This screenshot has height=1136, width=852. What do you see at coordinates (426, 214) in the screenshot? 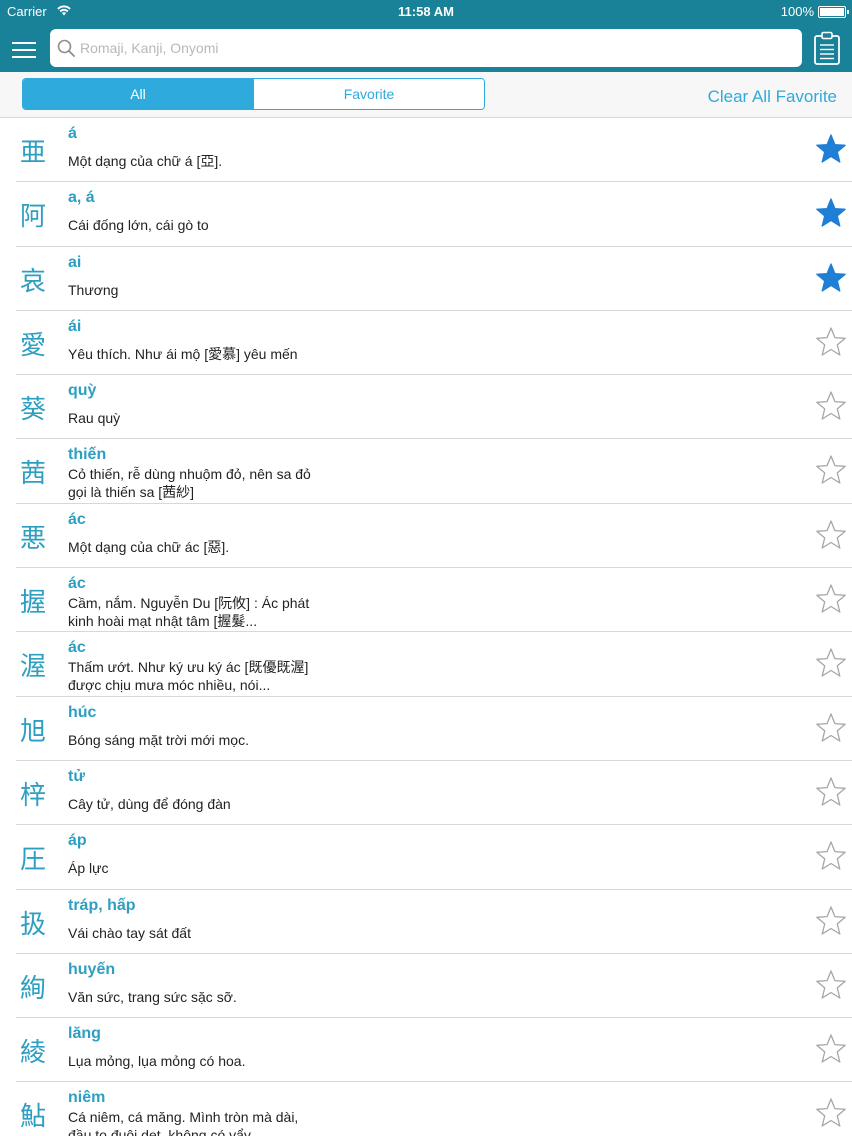
I see `list-item: 阿 a, á Cái đống lớn, cái gò to` at bounding box center [426, 214].